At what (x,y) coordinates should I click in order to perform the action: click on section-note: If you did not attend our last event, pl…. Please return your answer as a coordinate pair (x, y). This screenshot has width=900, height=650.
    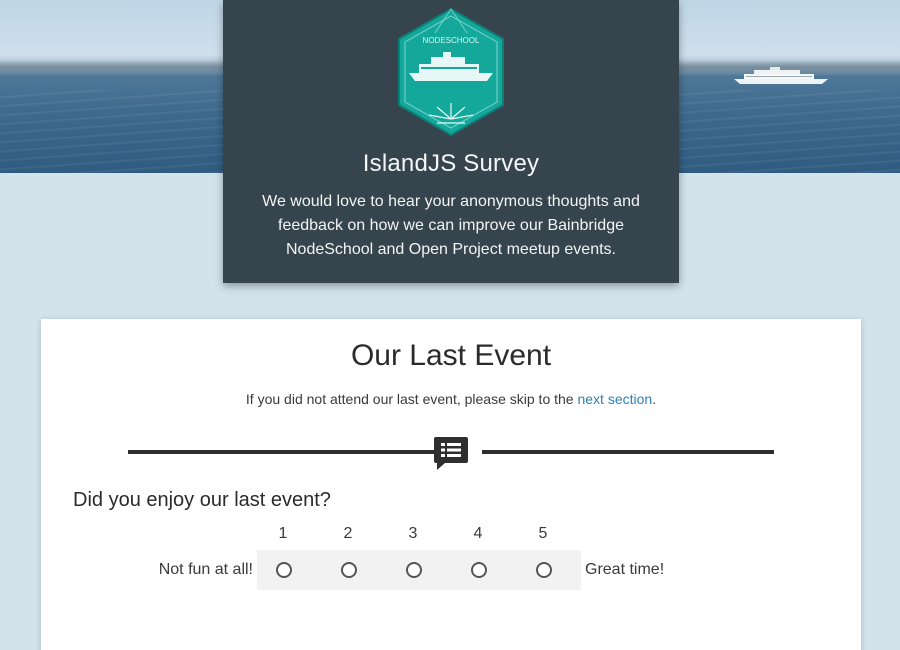
    Looking at the image, I should click on (451, 399).